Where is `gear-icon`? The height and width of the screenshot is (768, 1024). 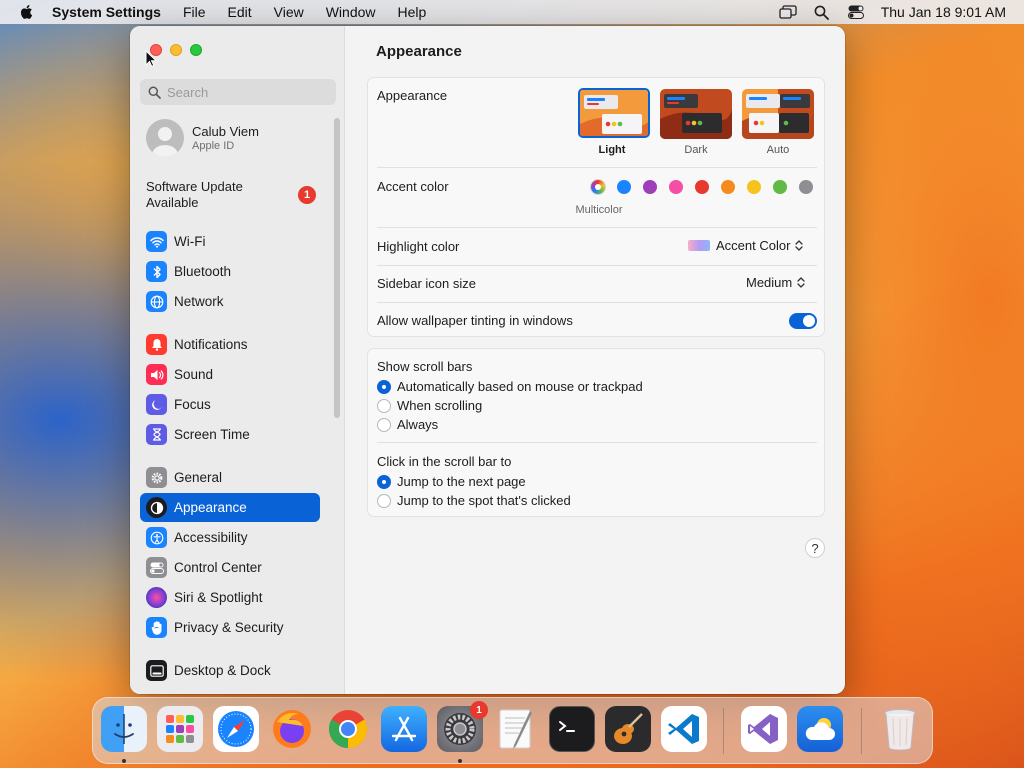
gear-icon is located at coordinates (156, 477).